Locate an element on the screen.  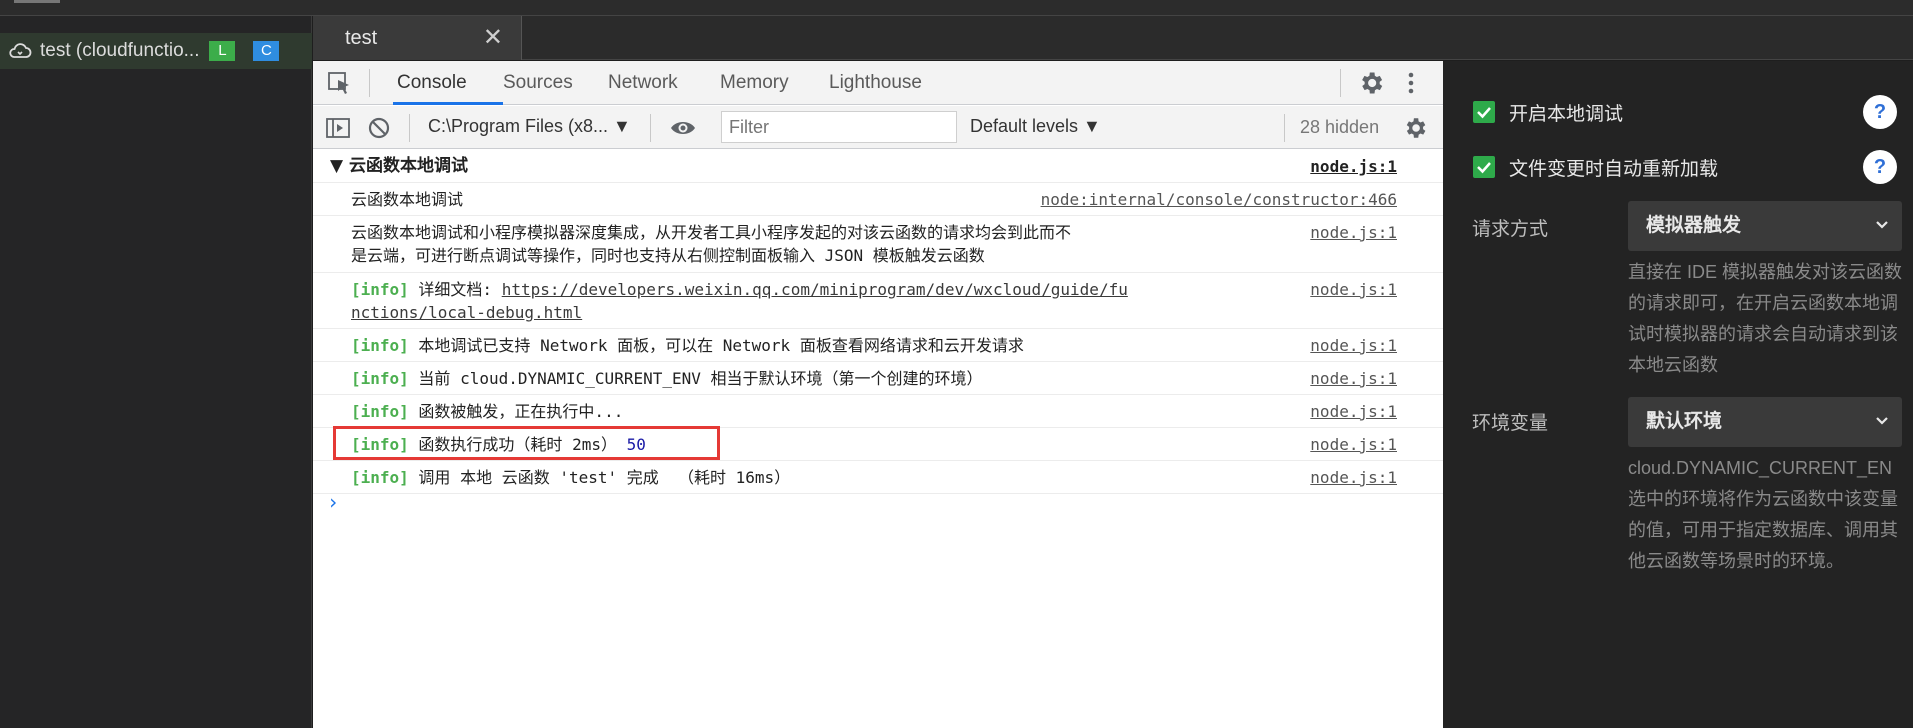
console-group-header: ▼ 云函数本地调试 node.js:1 is located at coordinates (878, 166).